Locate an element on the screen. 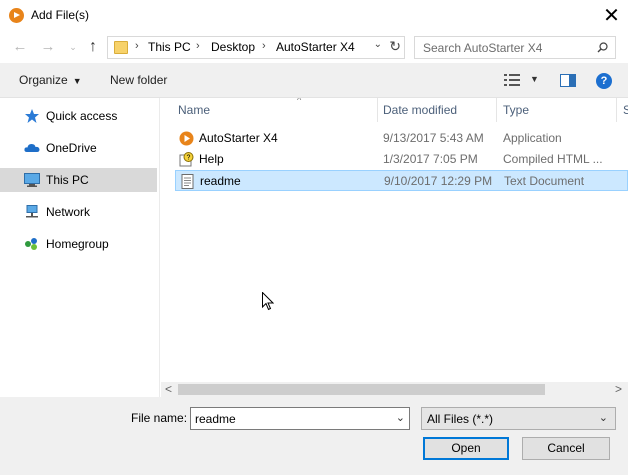  forward-button: → is located at coordinates (48, 47).